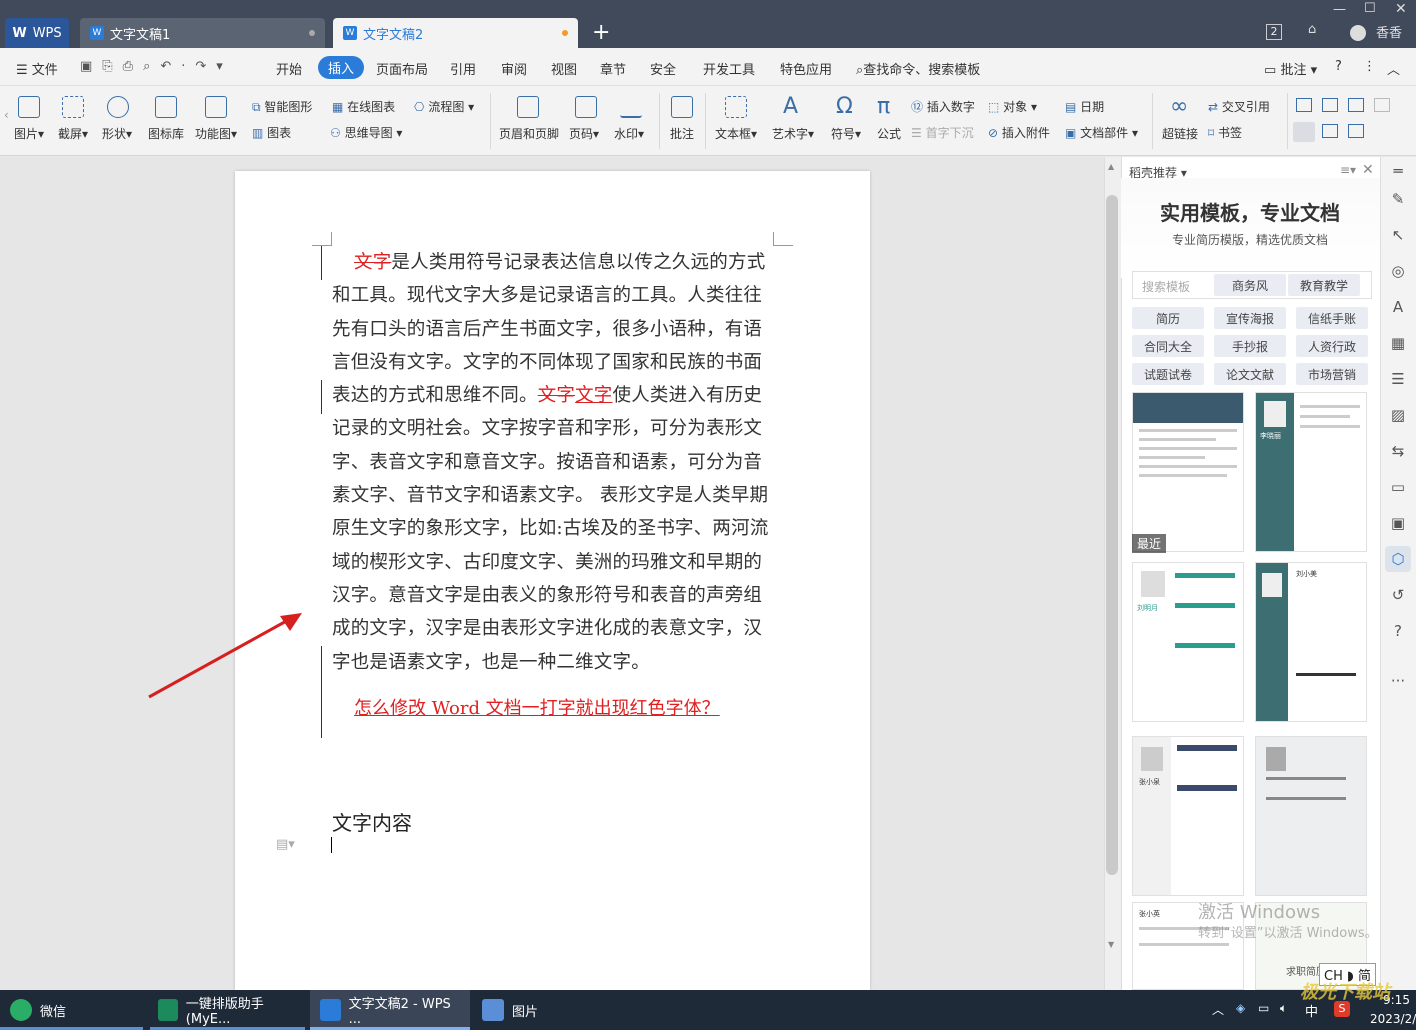  I want to click on wps-home-tab: W WPS, so click(37, 33).